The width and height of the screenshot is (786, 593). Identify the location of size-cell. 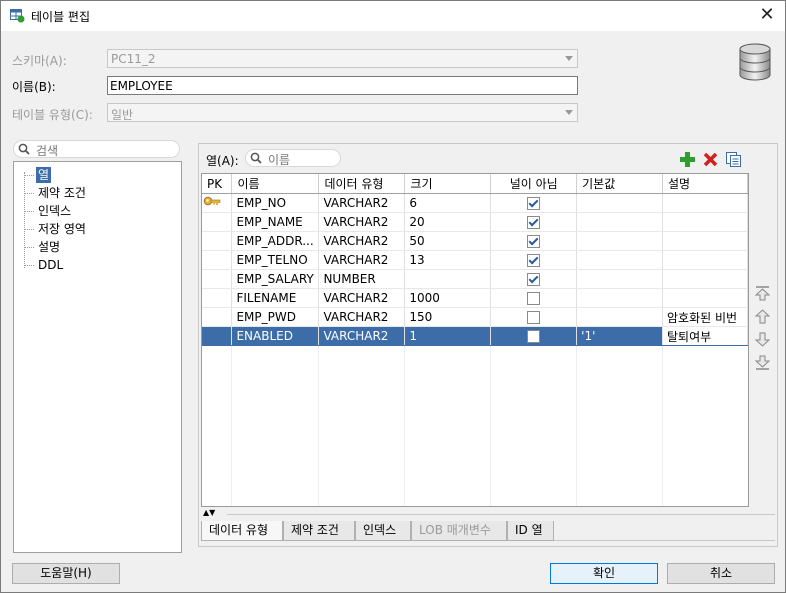
(448, 279).